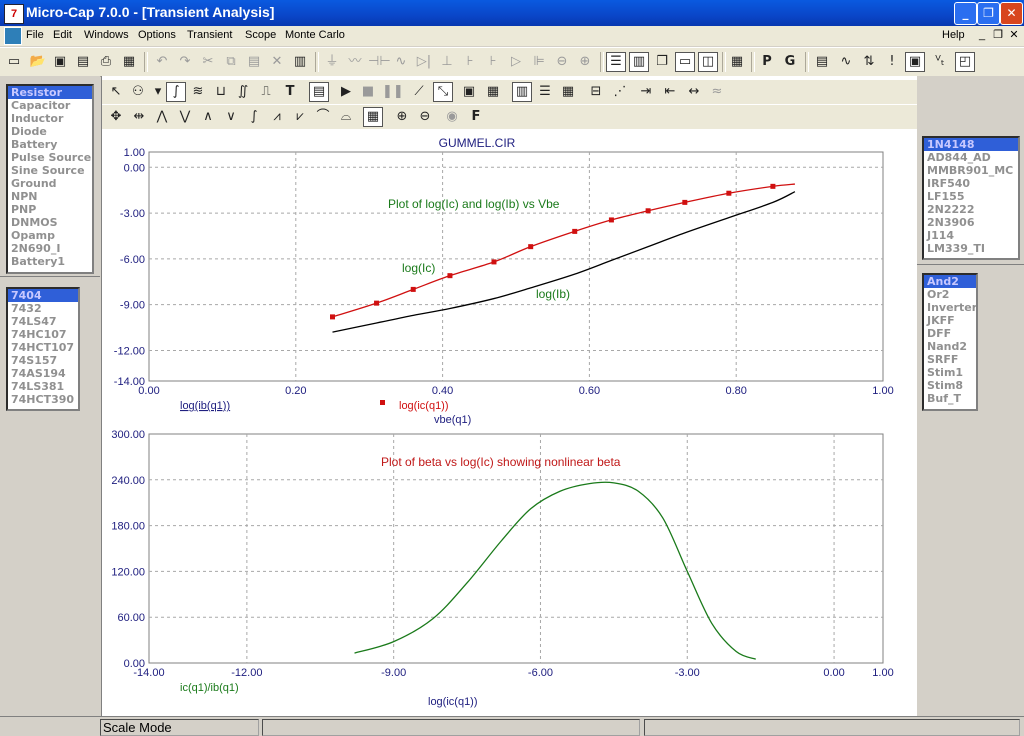 This screenshot has width=1024, height=736. Describe the element at coordinates (43, 399) in the screenshot. I see `digital-list-item: 74HCT390` at that location.